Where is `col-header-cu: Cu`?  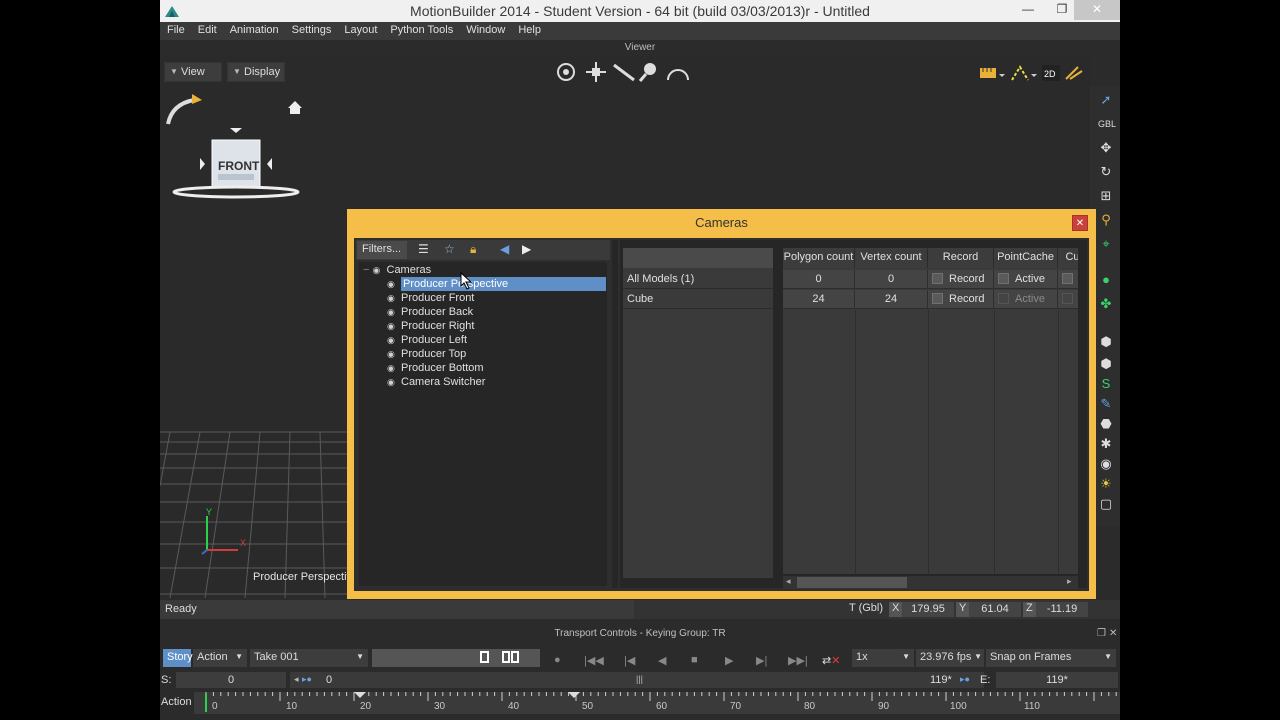 col-header-cu: Cu is located at coordinates (1068, 258).